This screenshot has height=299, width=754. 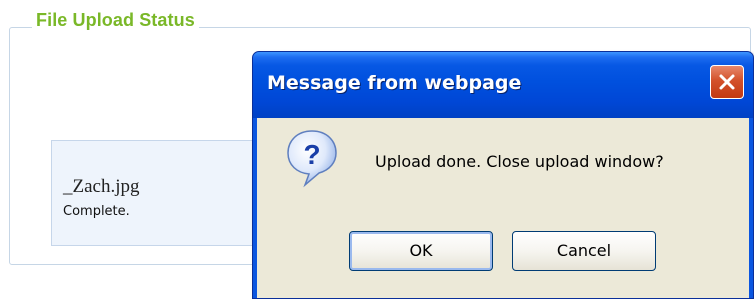 What do you see at coordinates (421, 251) in the screenshot?
I see `ok-button: OK` at bounding box center [421, 251].